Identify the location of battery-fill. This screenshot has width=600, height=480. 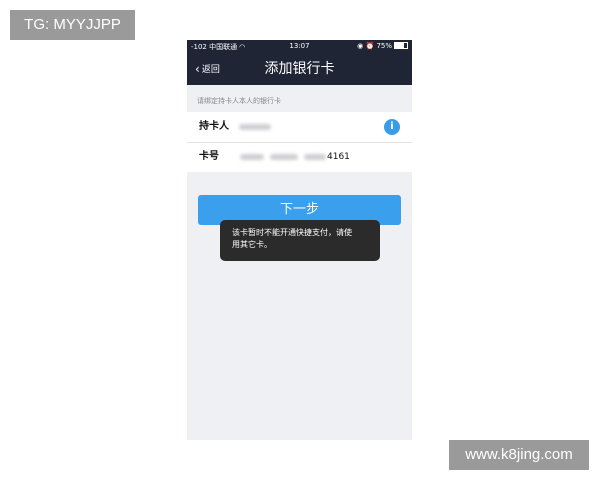
(399, 45).